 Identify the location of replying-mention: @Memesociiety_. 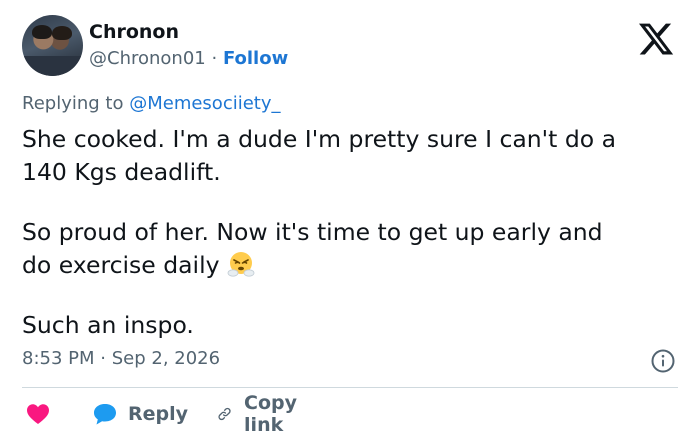
(204, 103).